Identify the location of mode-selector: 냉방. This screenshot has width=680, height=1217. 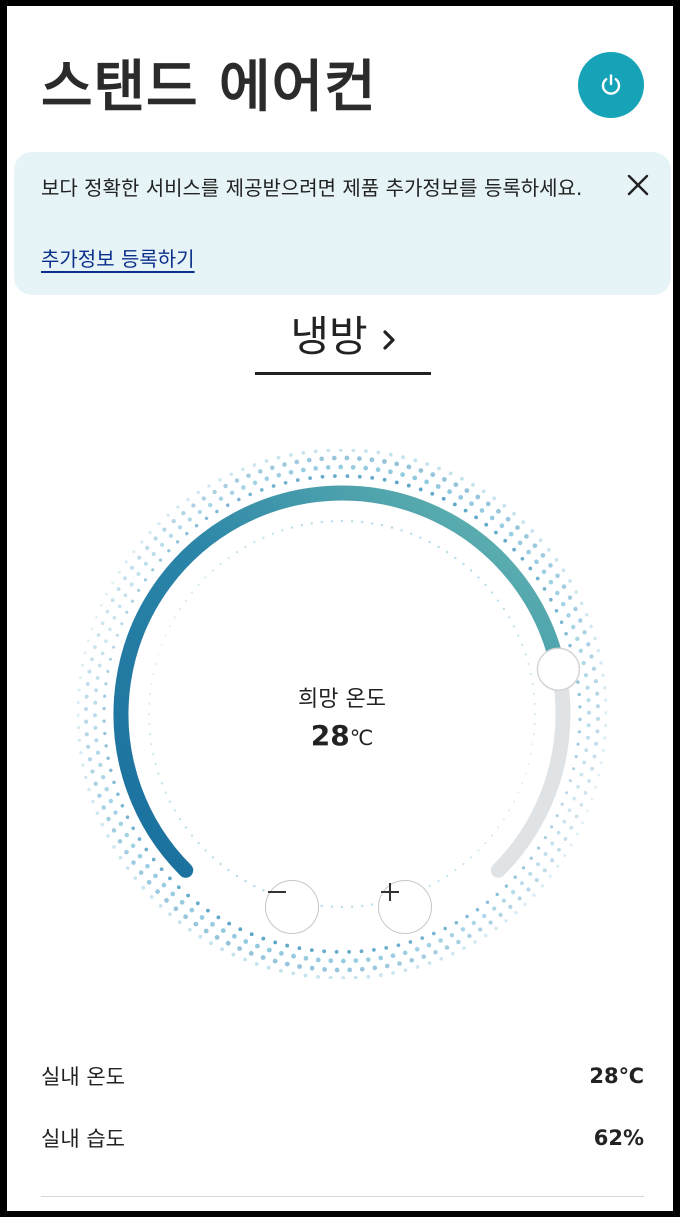
(343, 338).